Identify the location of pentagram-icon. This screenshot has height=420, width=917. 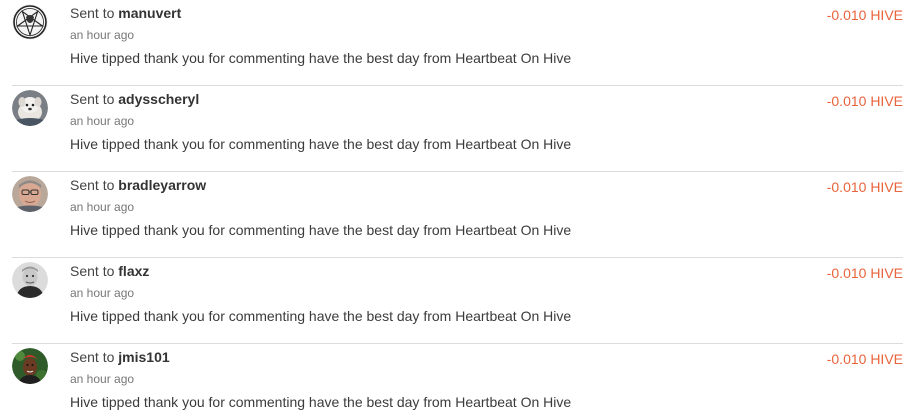
(30, 22).